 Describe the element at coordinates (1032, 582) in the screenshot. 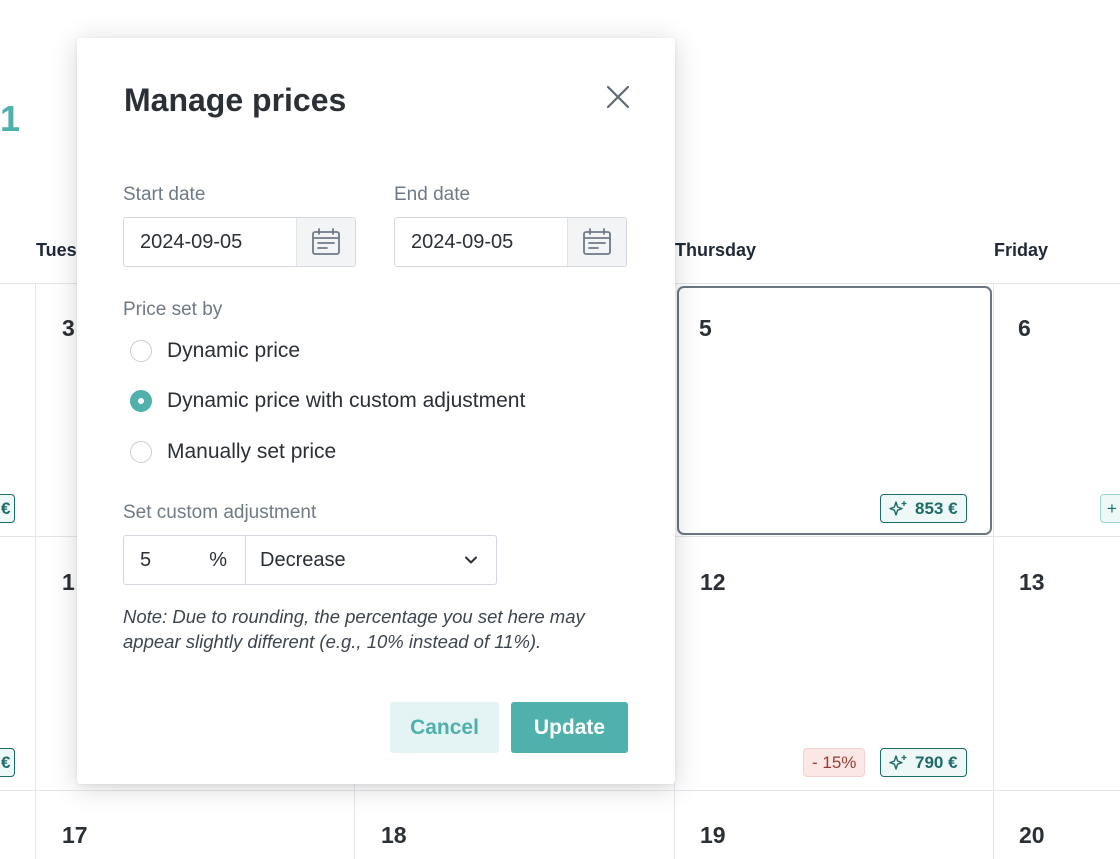

I see `day-number: 13` at that location.